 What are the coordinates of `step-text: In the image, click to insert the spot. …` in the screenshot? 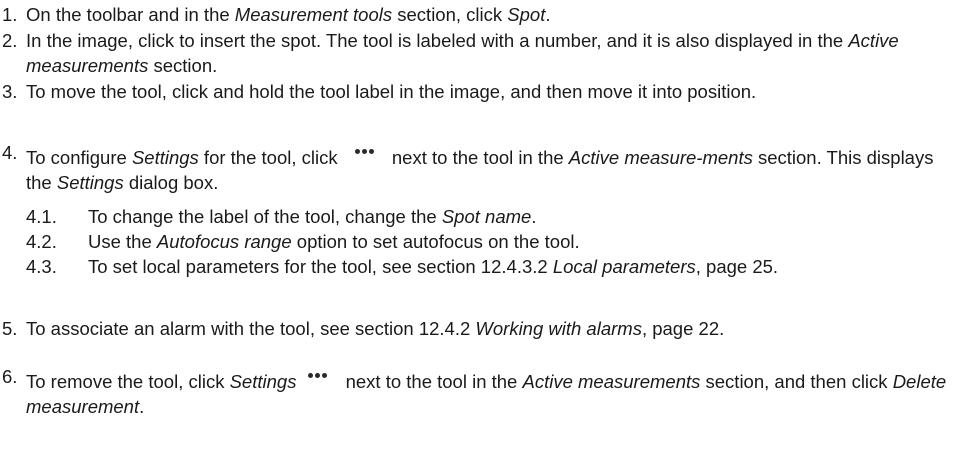 It's located at (462, 53).